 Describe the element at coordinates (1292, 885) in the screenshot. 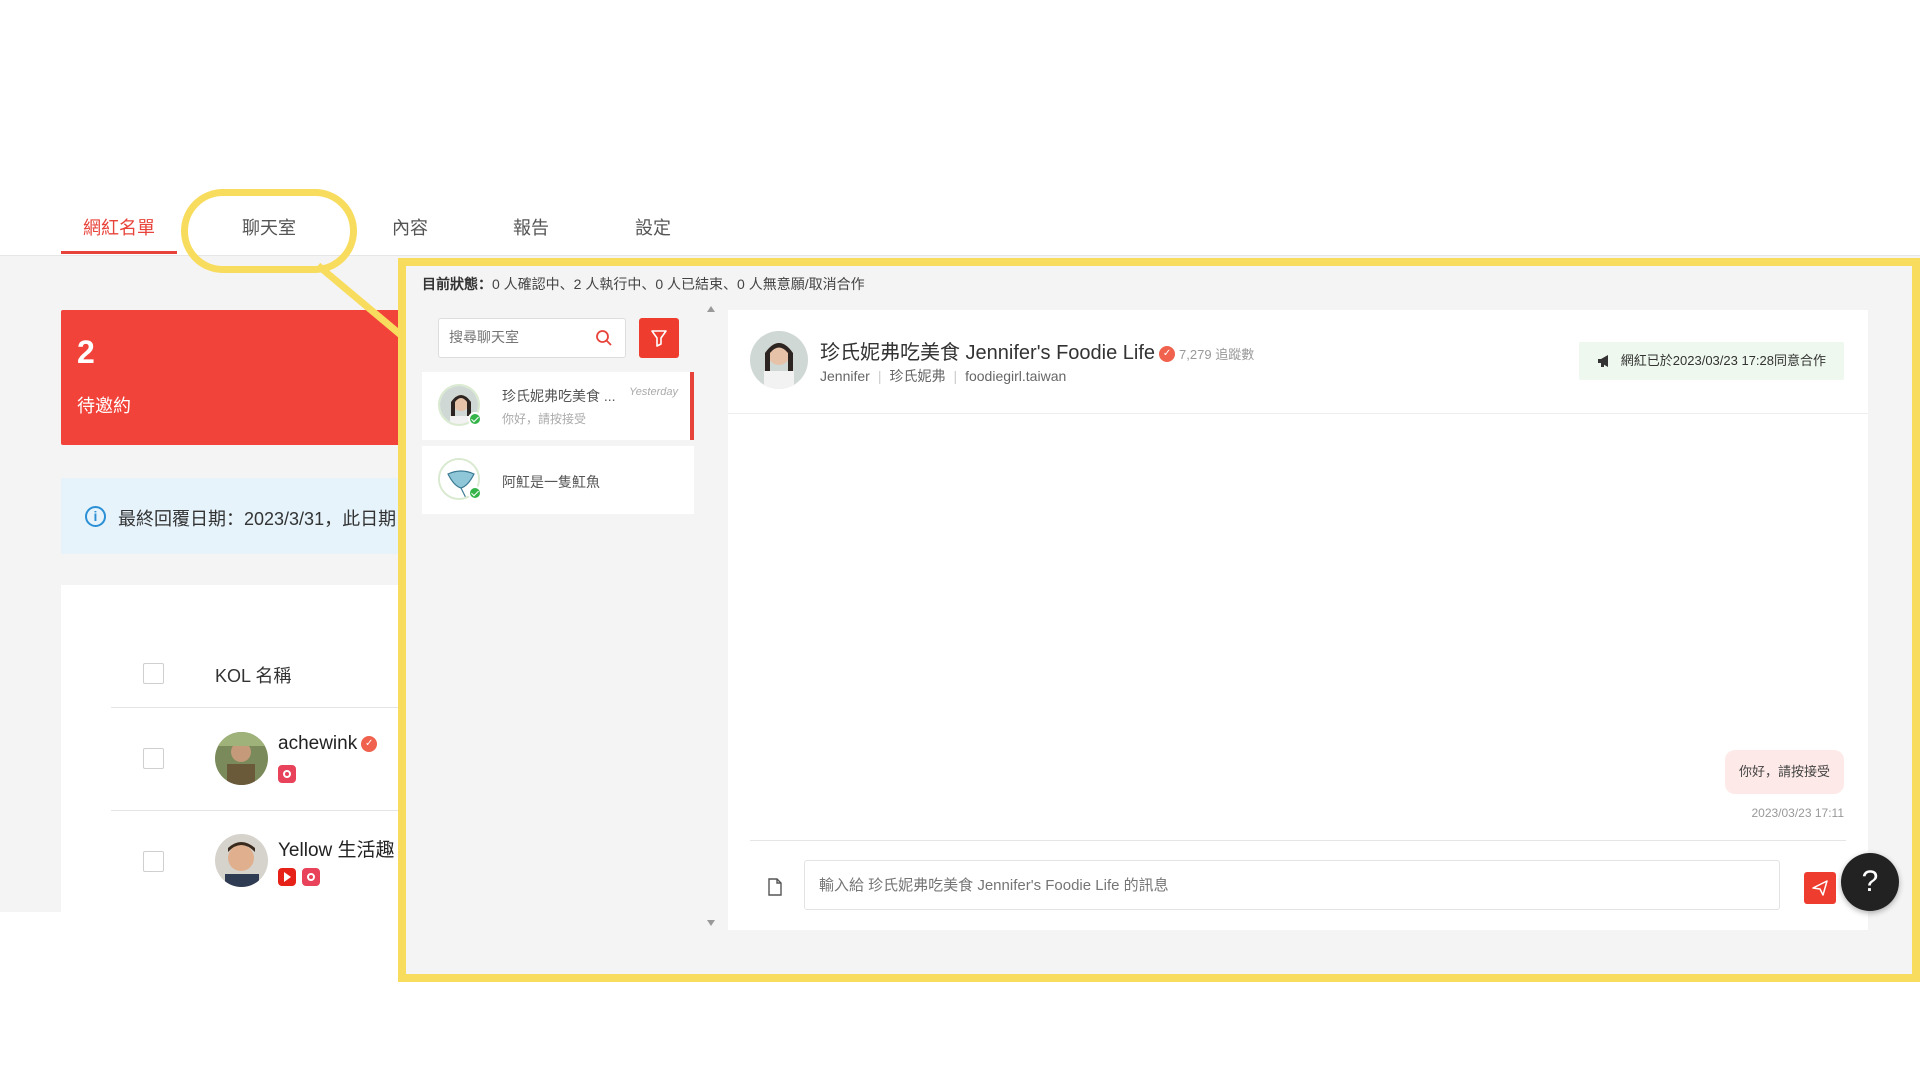

I see `message-input` at that location.